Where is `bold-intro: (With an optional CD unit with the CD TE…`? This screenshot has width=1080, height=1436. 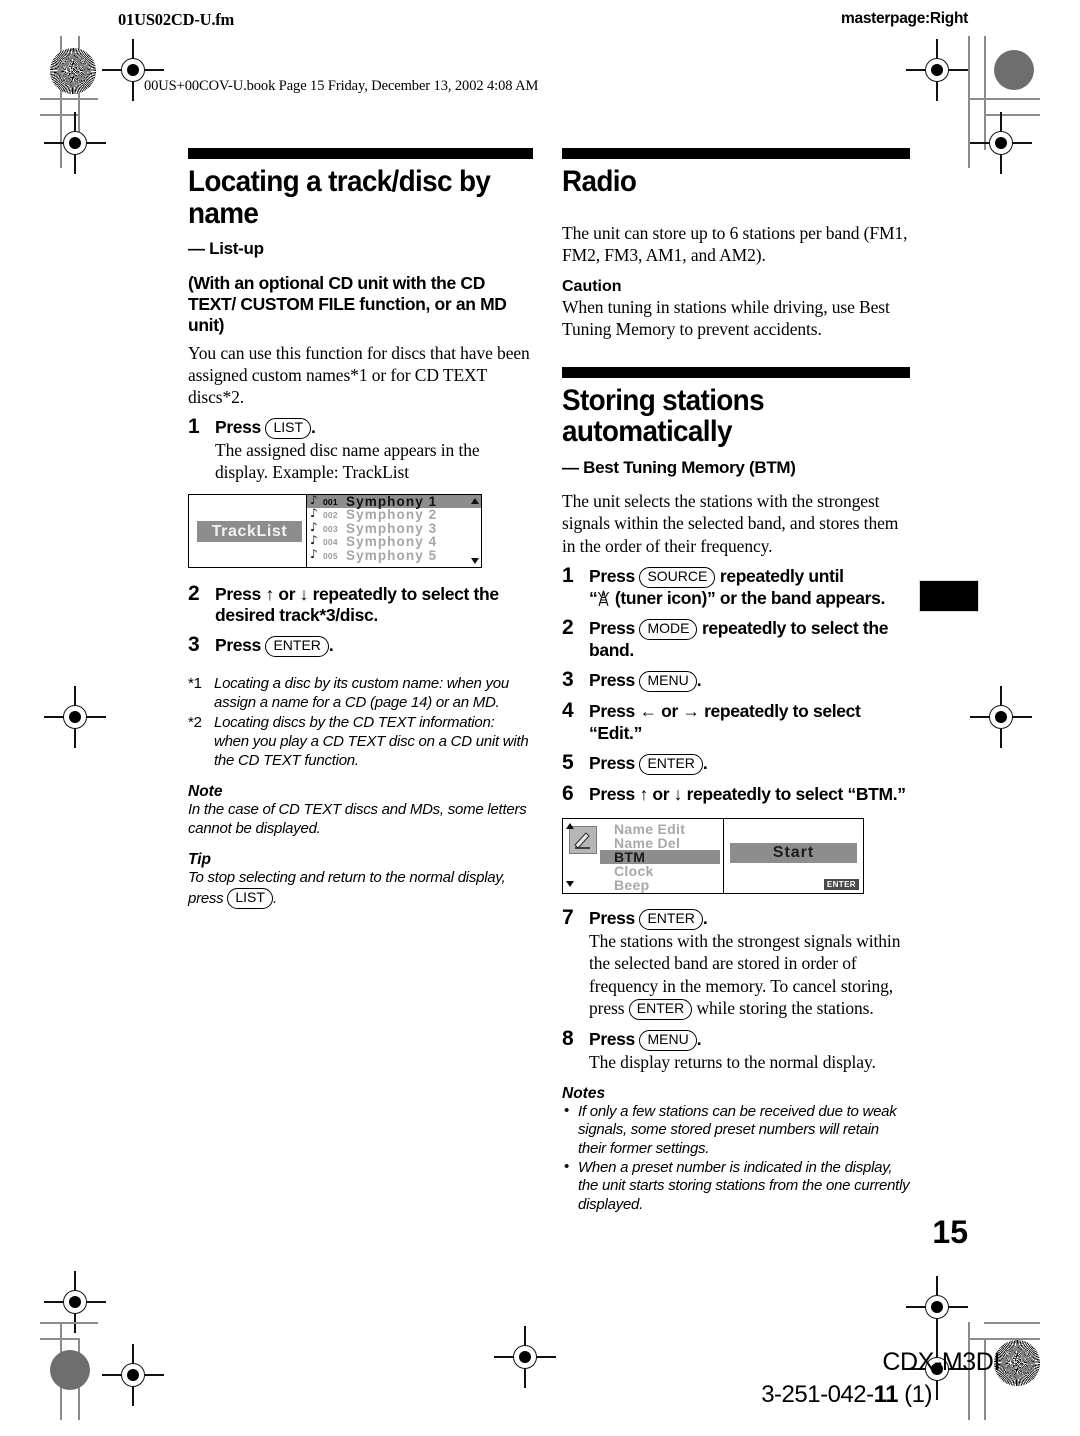
bold-intro: (With an optional CD unit with the CD TE… is located at coordinates (347, 304).